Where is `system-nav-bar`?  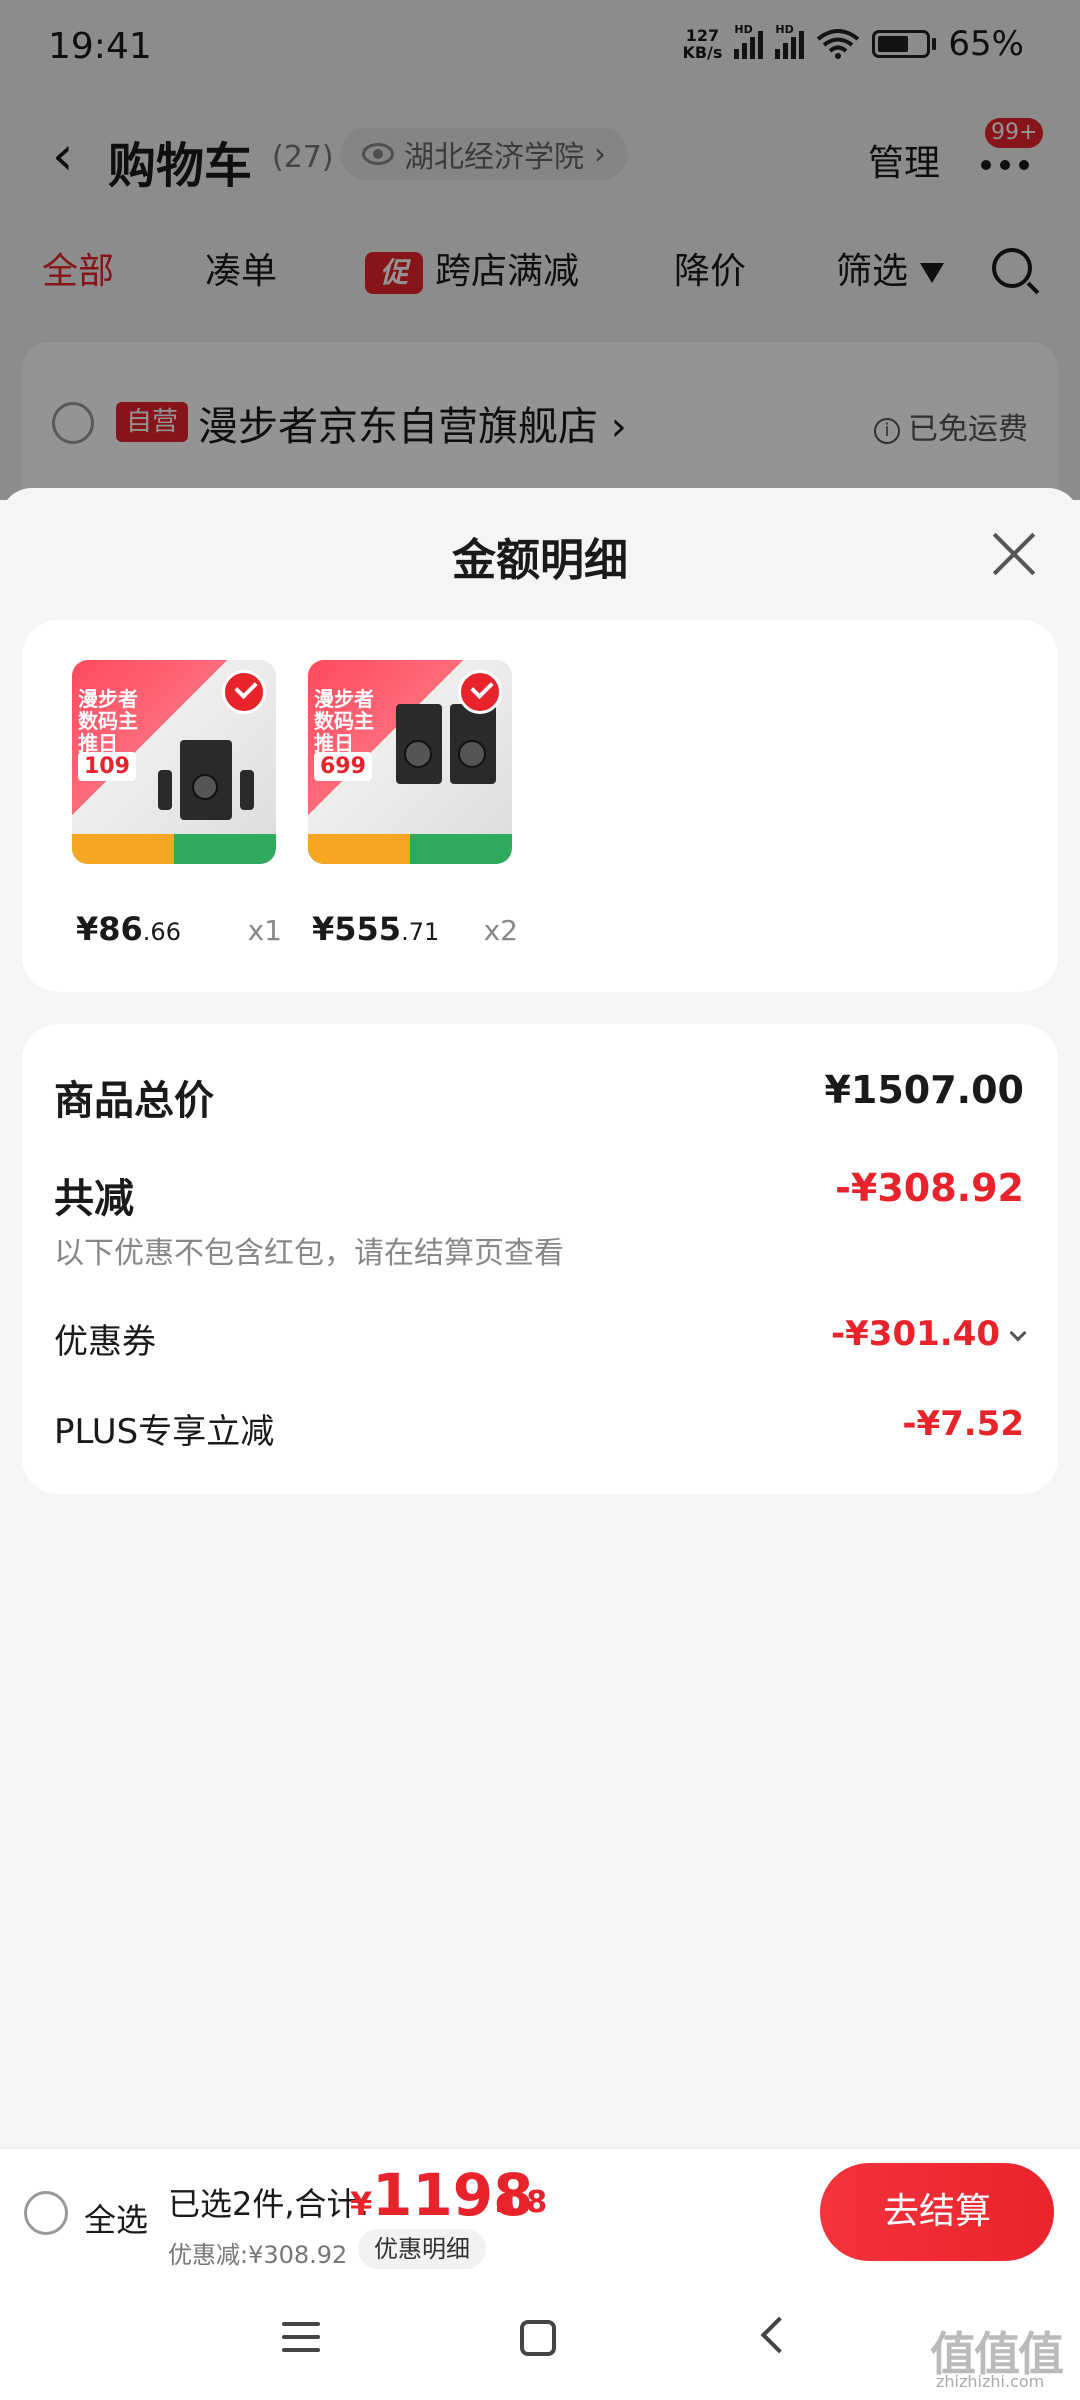 system-nav-bar is located at coordinates (540, 2338).